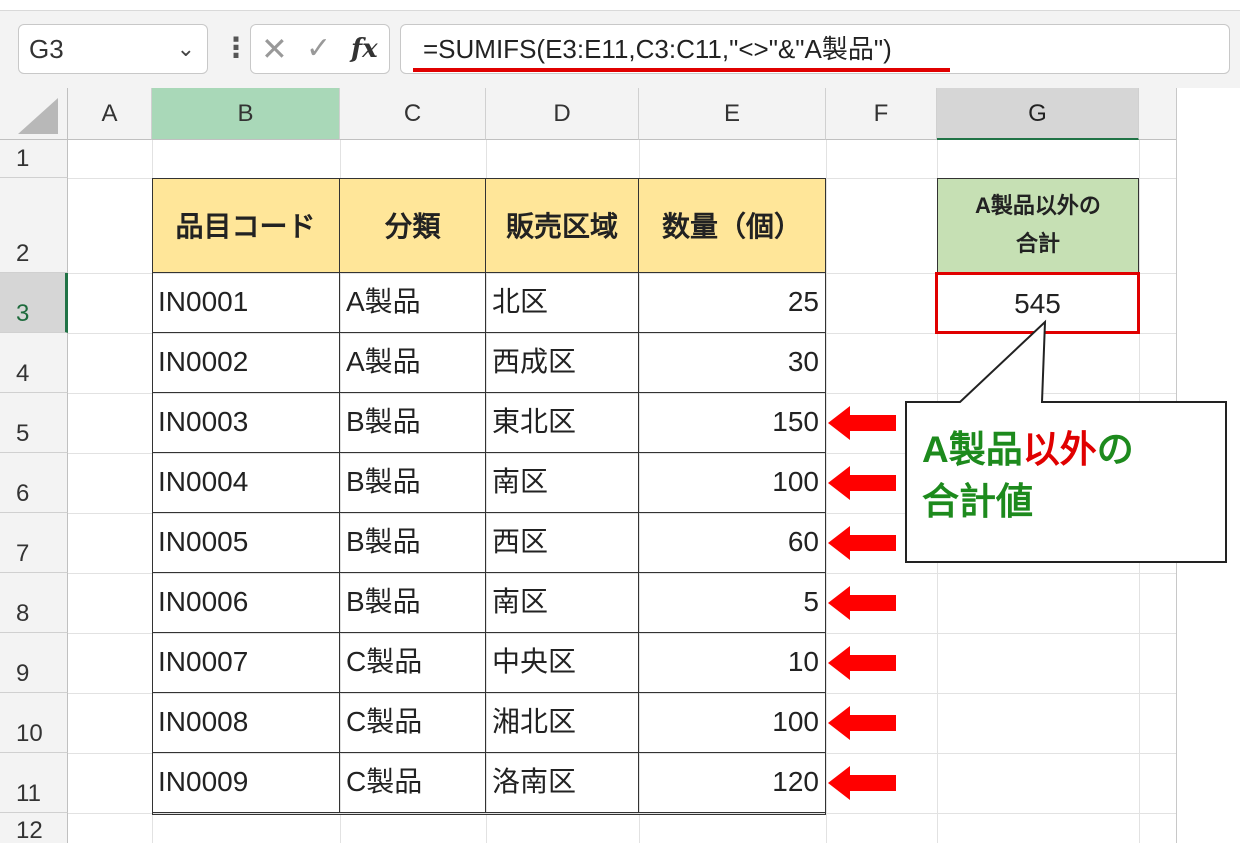 The image size is (1240, 843). What do you see at coordinates (1157, 114) in the screenshot?
I see `col-header-h` at bounding box center [1157, 114].